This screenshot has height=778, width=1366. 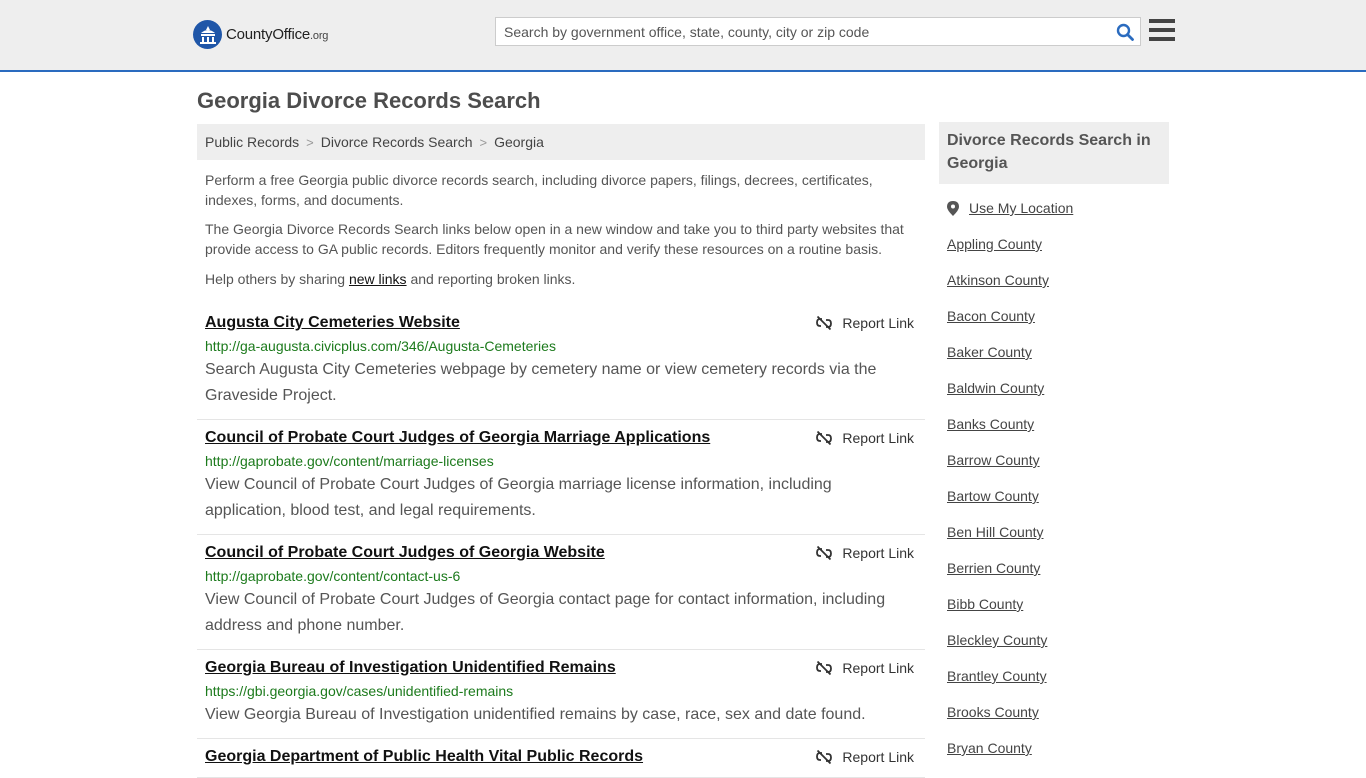 What do you see at coordinates (1058, 504) in the screenshot?
I see `sidebar-item-county: Bartow County` at bounding box center [1058, 504].